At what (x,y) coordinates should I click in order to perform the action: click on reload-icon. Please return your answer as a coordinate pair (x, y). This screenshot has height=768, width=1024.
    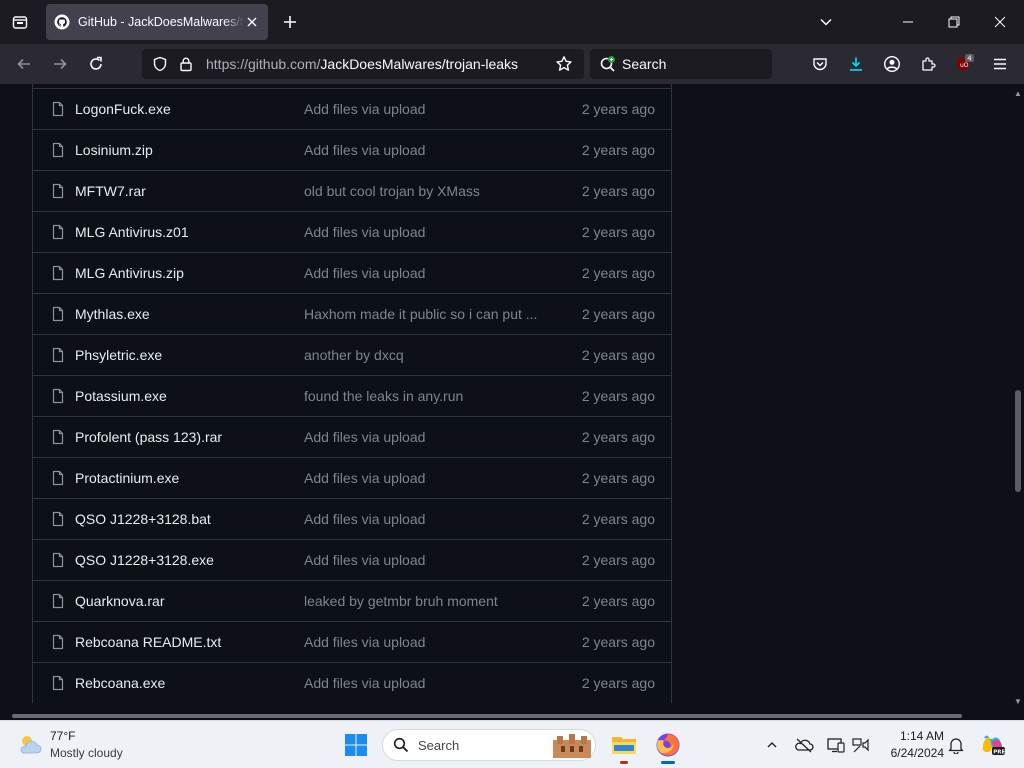
    Looking at the image, I should click on (96, 64).